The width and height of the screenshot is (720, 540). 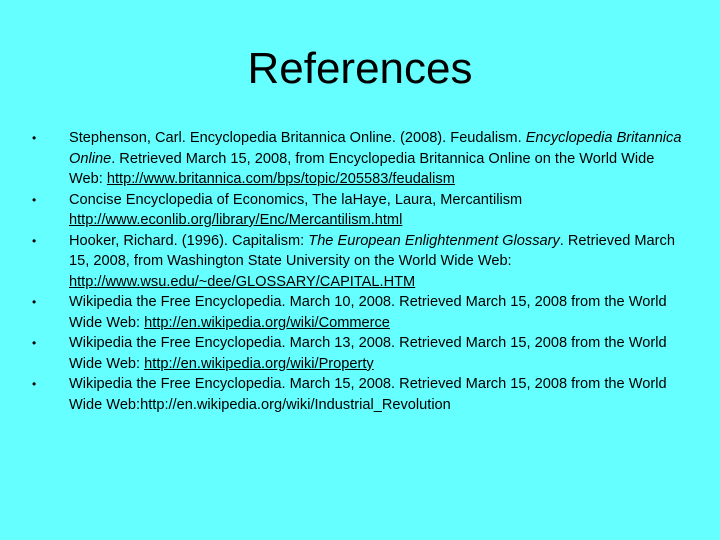 What do you see at coordinates (189, 240) in the screenshot?
I see `reference-text: Hooker, Richard. (1996). Capitalism:` at bounding box center [189, 240].